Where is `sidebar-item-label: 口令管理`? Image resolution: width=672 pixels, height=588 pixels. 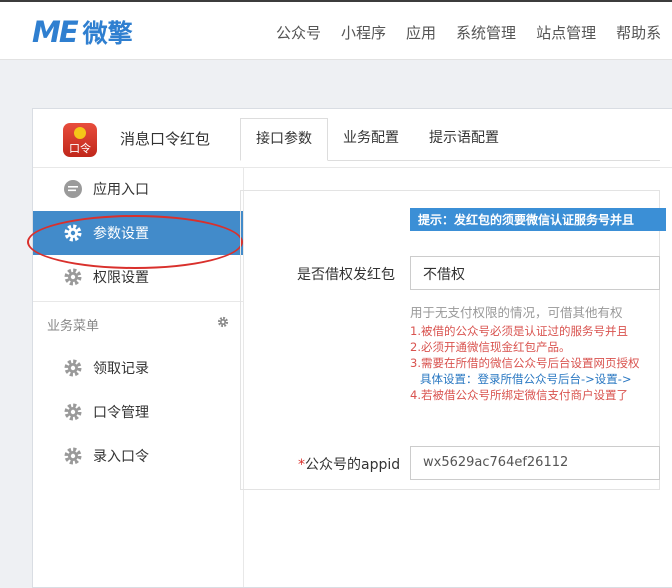 sidebar-item-label: 口令管理 is located at coordinates (121, 413).